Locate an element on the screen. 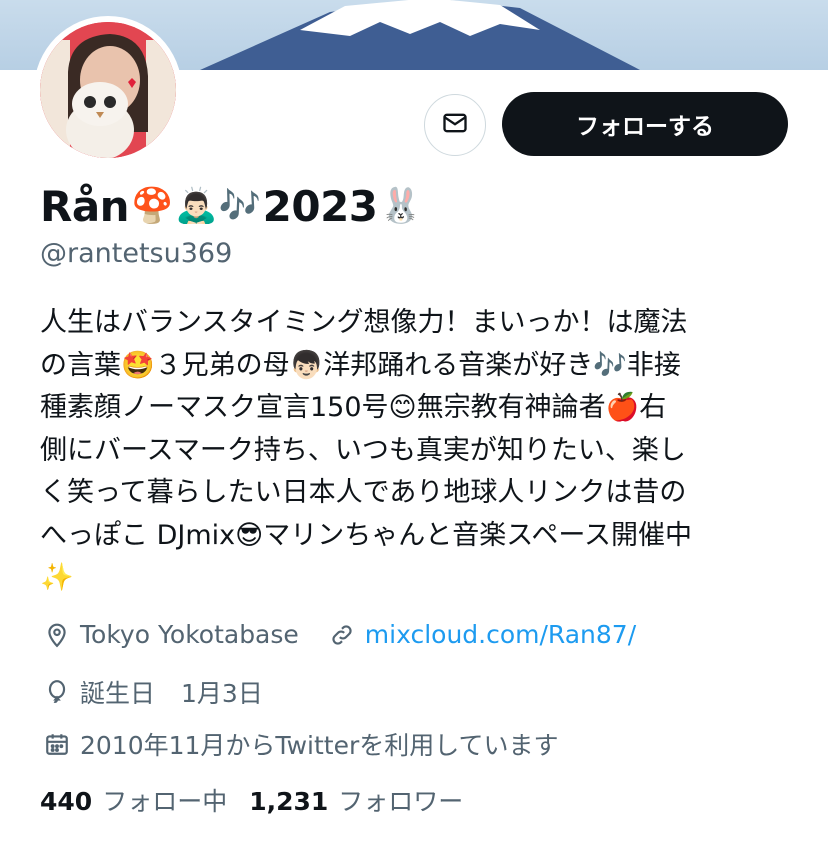  profile-meta-joined: 2010年11月からTwitterを利用しています is located at coordinates (301, 744).